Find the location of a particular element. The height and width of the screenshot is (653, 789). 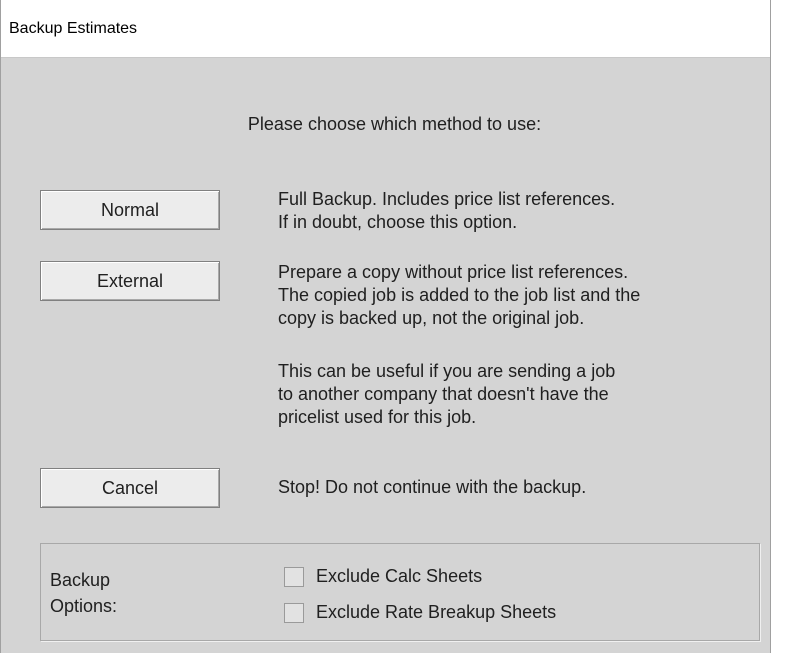

external-description-line: copy is backed up, not the original job. is located at coordinates (431, 318).